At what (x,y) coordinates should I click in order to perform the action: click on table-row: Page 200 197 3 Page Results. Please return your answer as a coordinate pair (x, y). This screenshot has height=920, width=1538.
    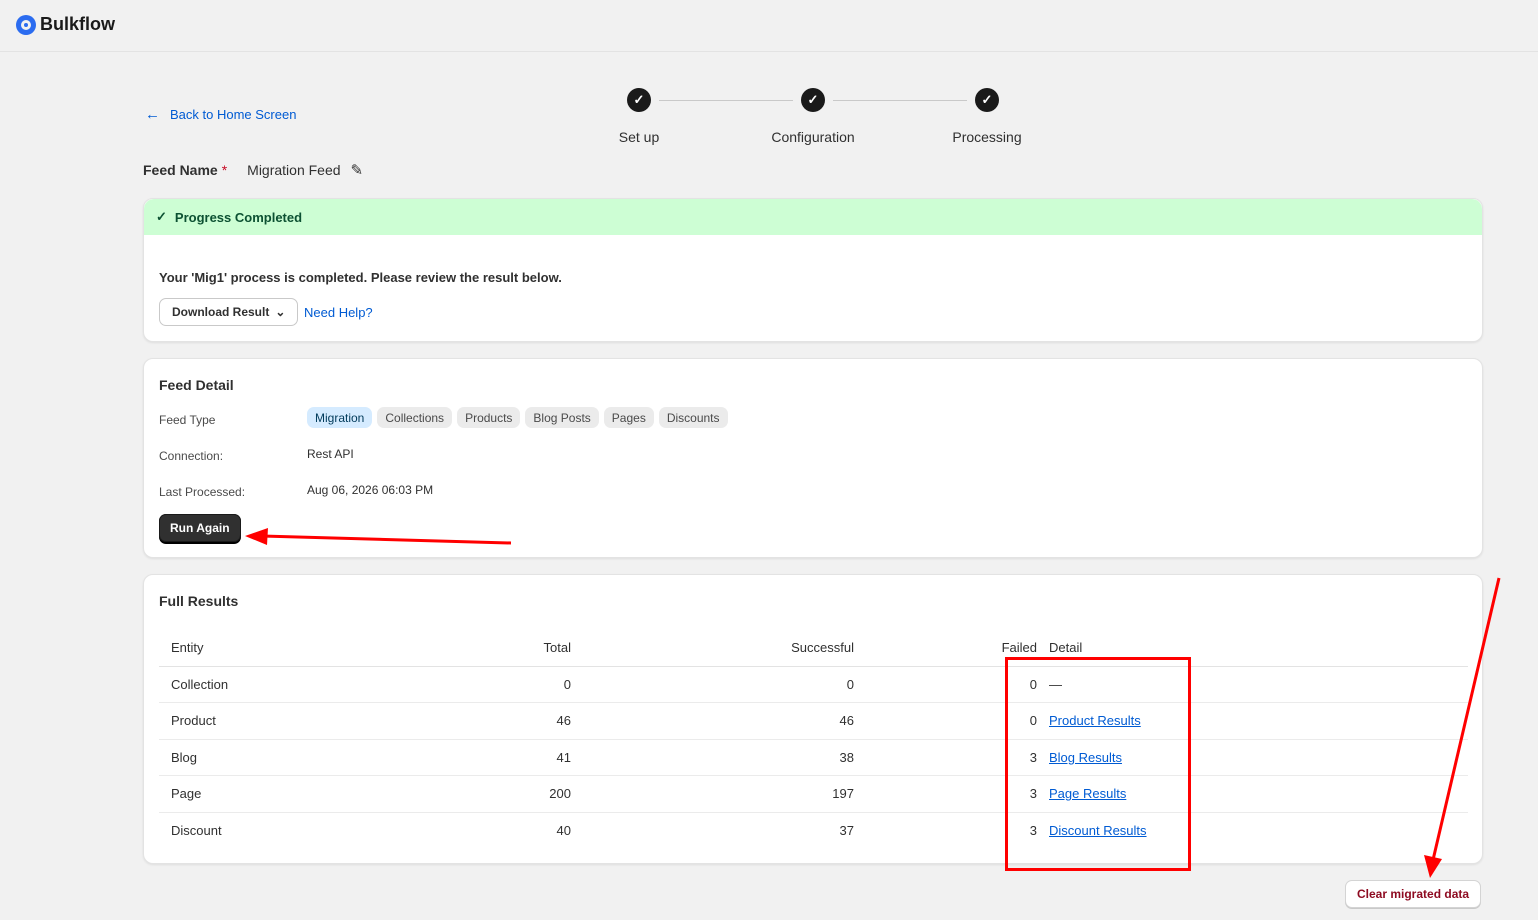
    Looking at the image, I should click on (813, 794).